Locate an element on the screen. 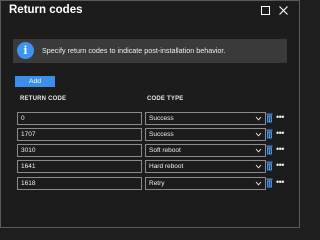  table-row: 1618 Retry ••• is located at coordinates (150, 183).